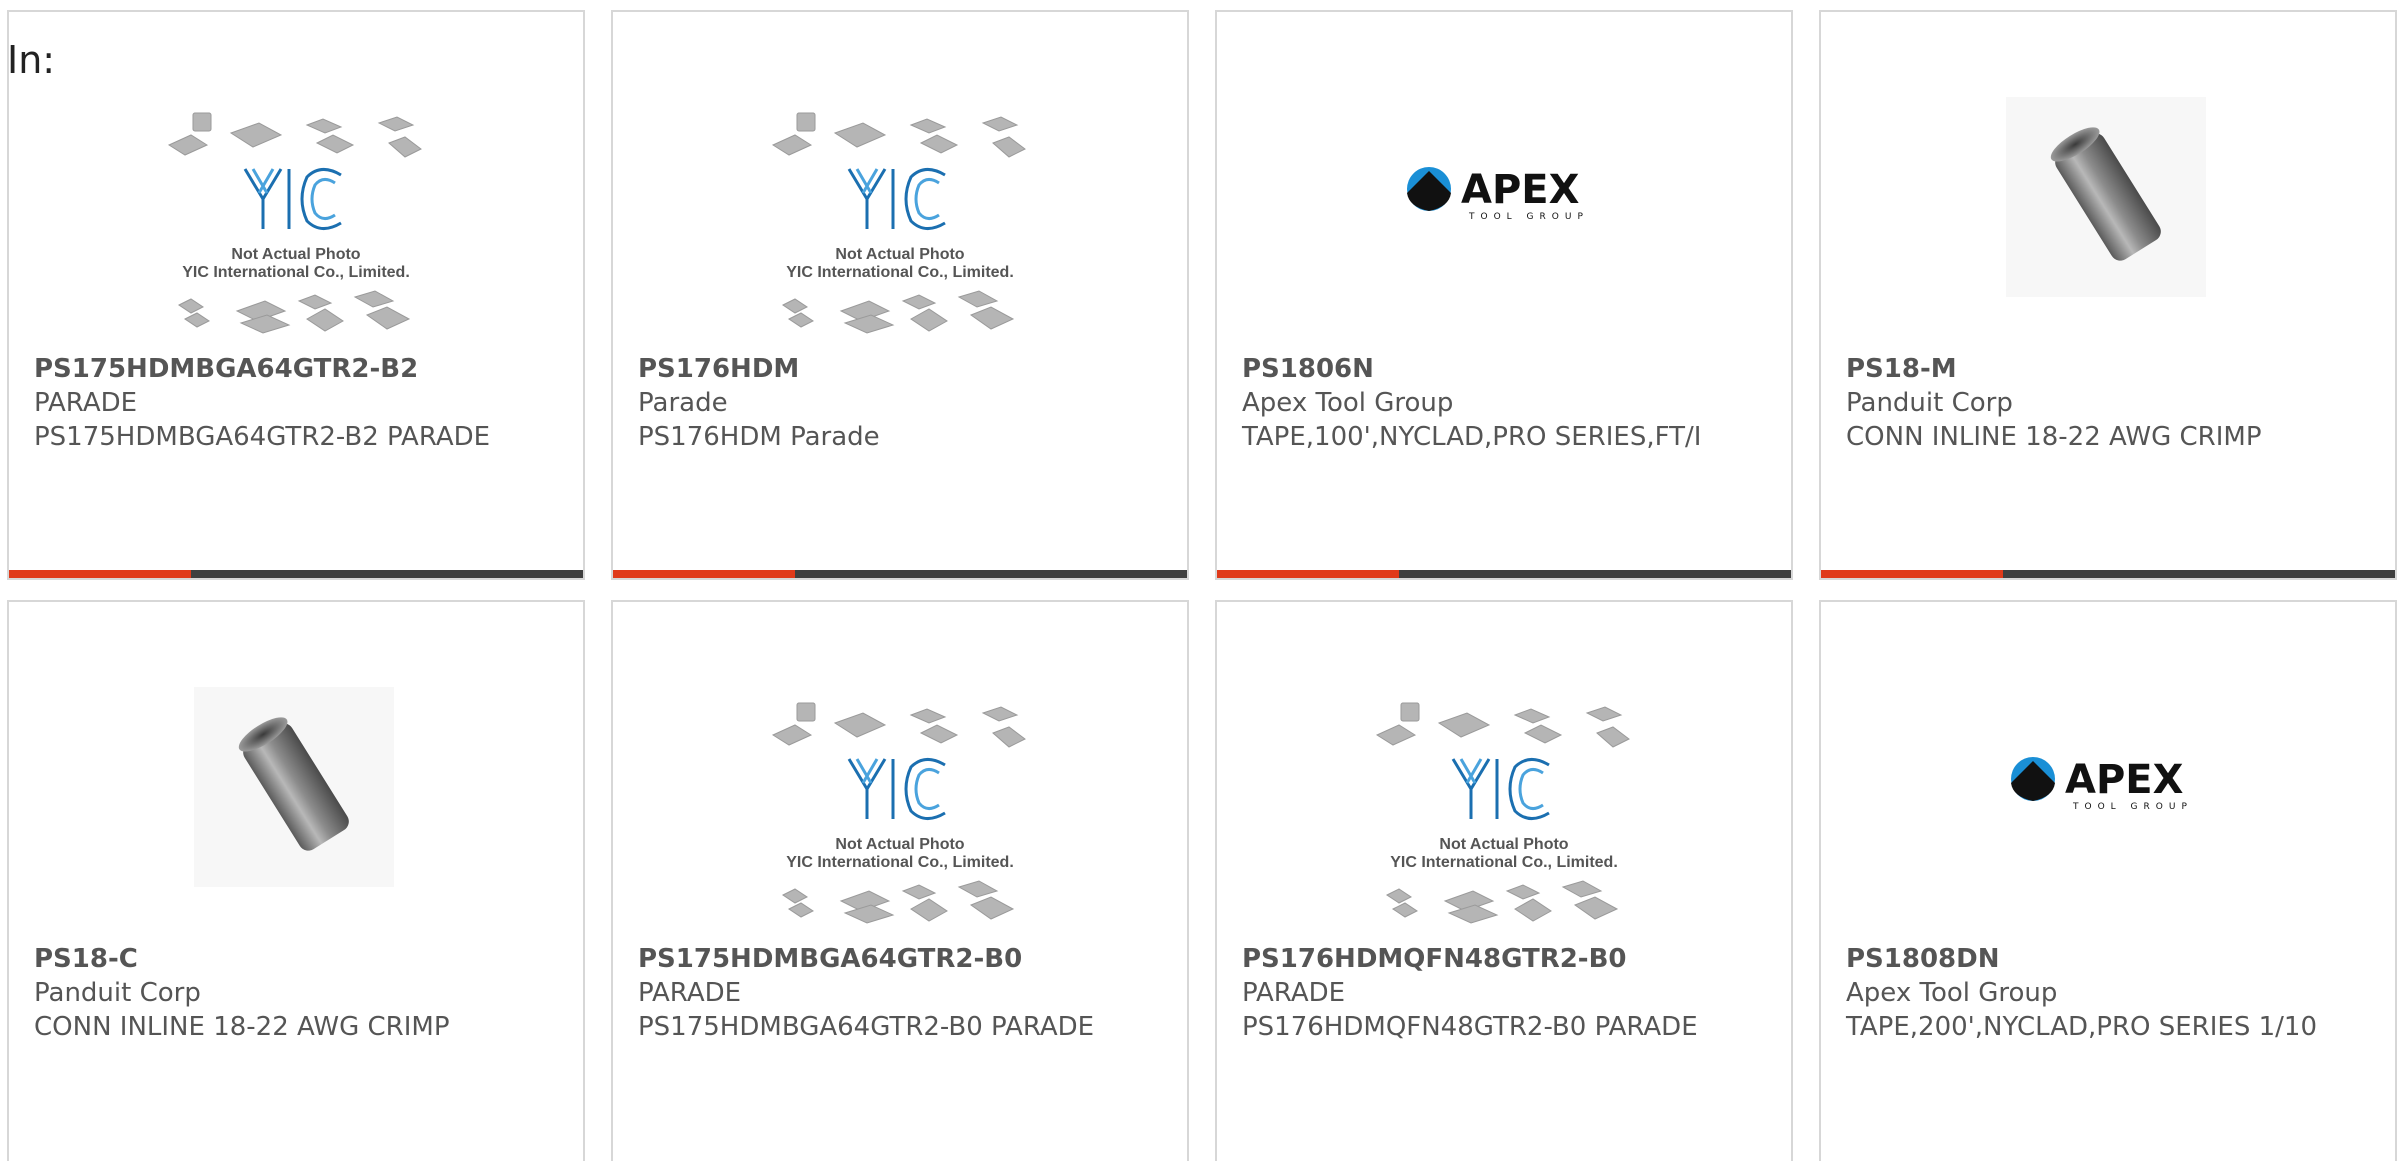 Image resolution: width=2400 pixels, height=1161 pixels. I want to click on part-number: PS18-C, so click(304, 959).